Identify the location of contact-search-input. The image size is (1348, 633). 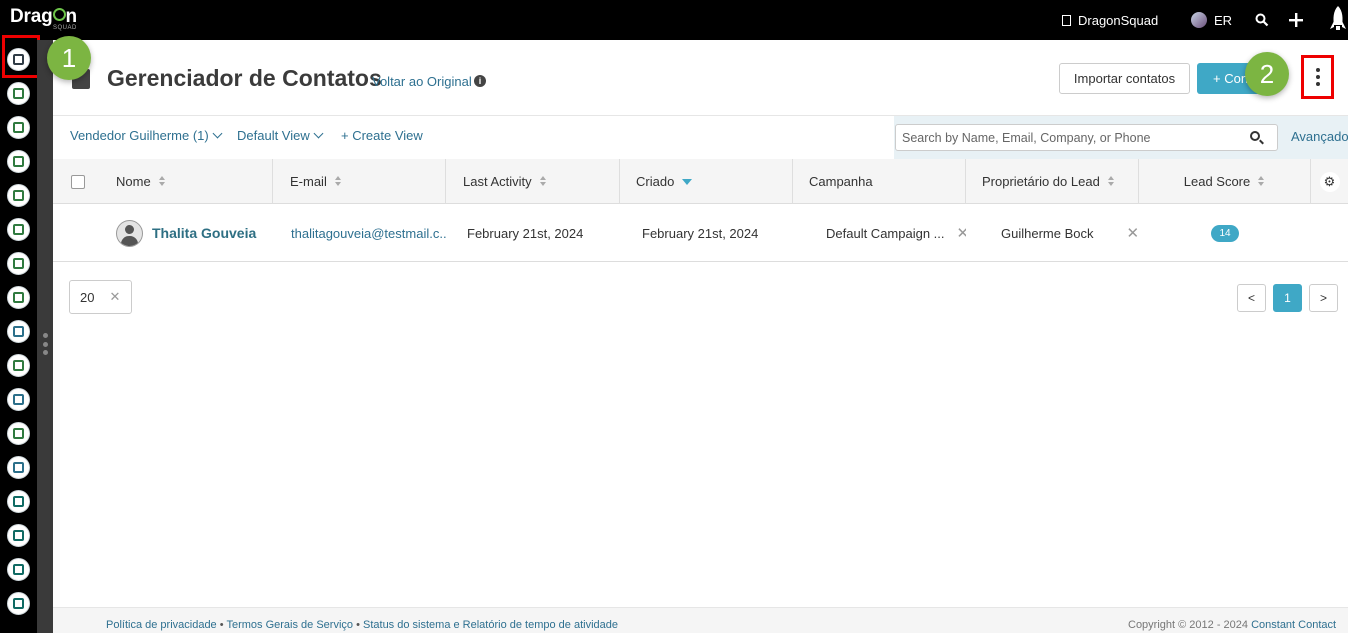
(1086, 137).